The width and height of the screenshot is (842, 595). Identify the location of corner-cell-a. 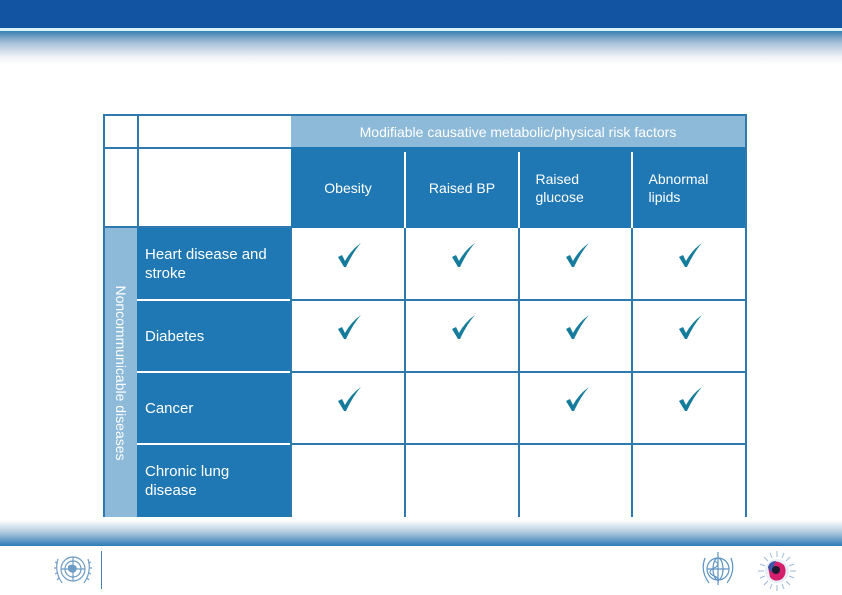
(121, 131).